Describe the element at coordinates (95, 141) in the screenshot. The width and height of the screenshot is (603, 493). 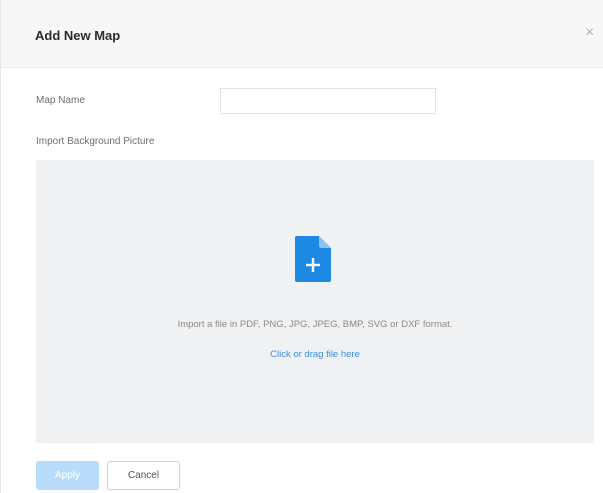
I see `import-background-label: Import Background Picture` at that location.